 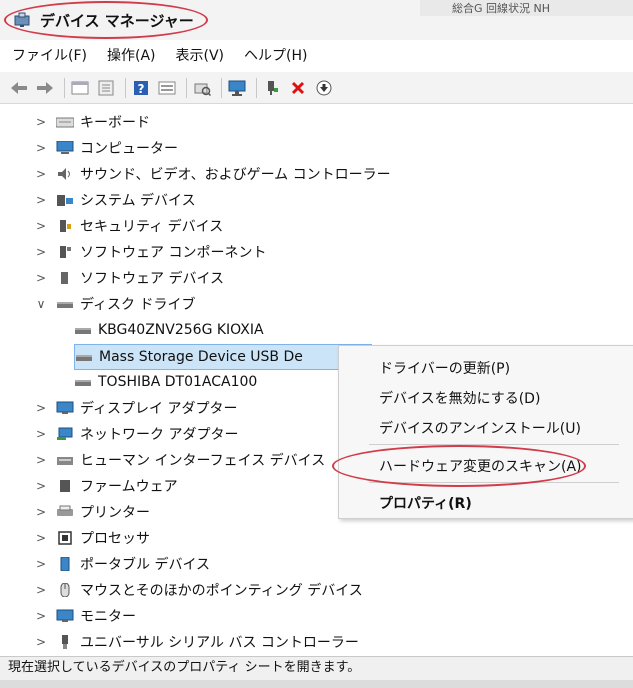 I want to click on scan-annotation-ellipse, so click(x=459, y=466).